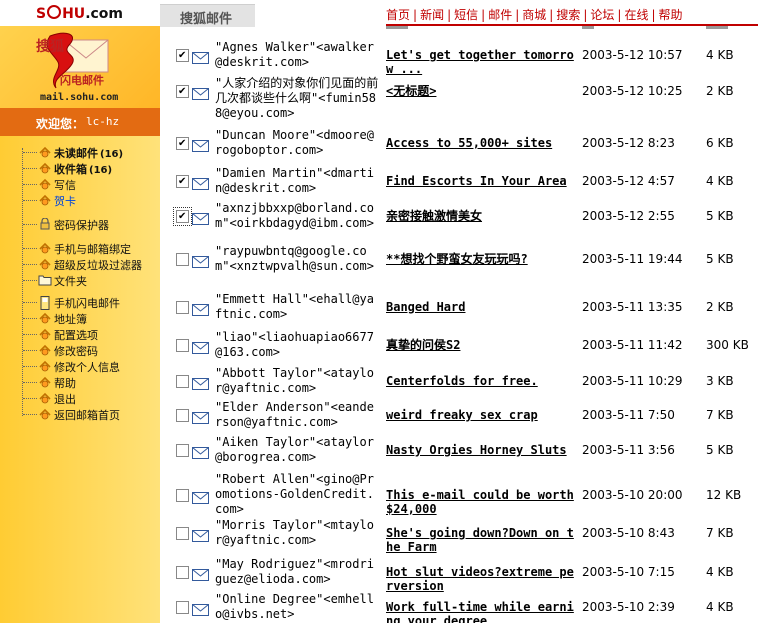  What do you see at coordinates (482, 143) in the screenshot?
I see `message-subject-link: Access to 55,000+ sites` at bounding box center [482, 143].